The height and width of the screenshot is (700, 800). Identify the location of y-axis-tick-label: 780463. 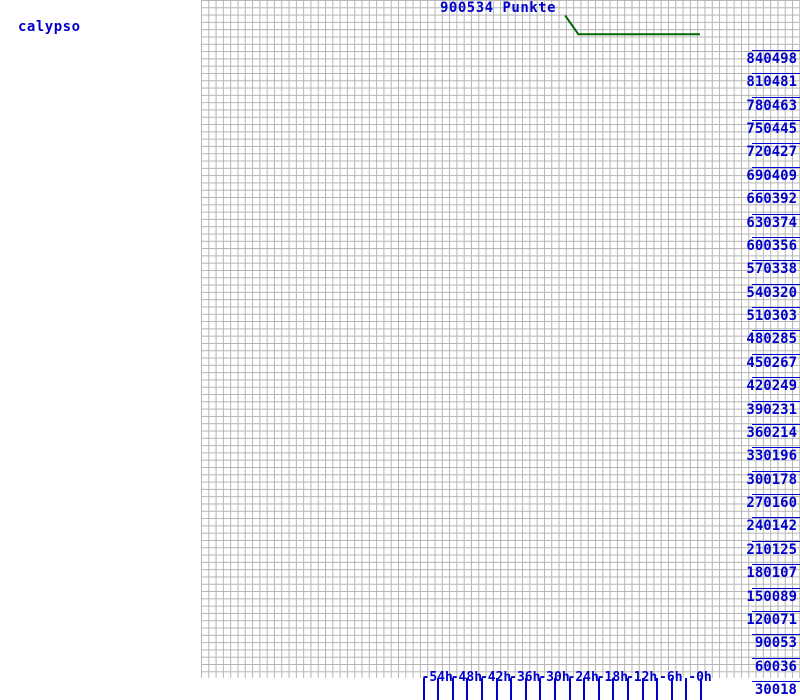
(771, 105).